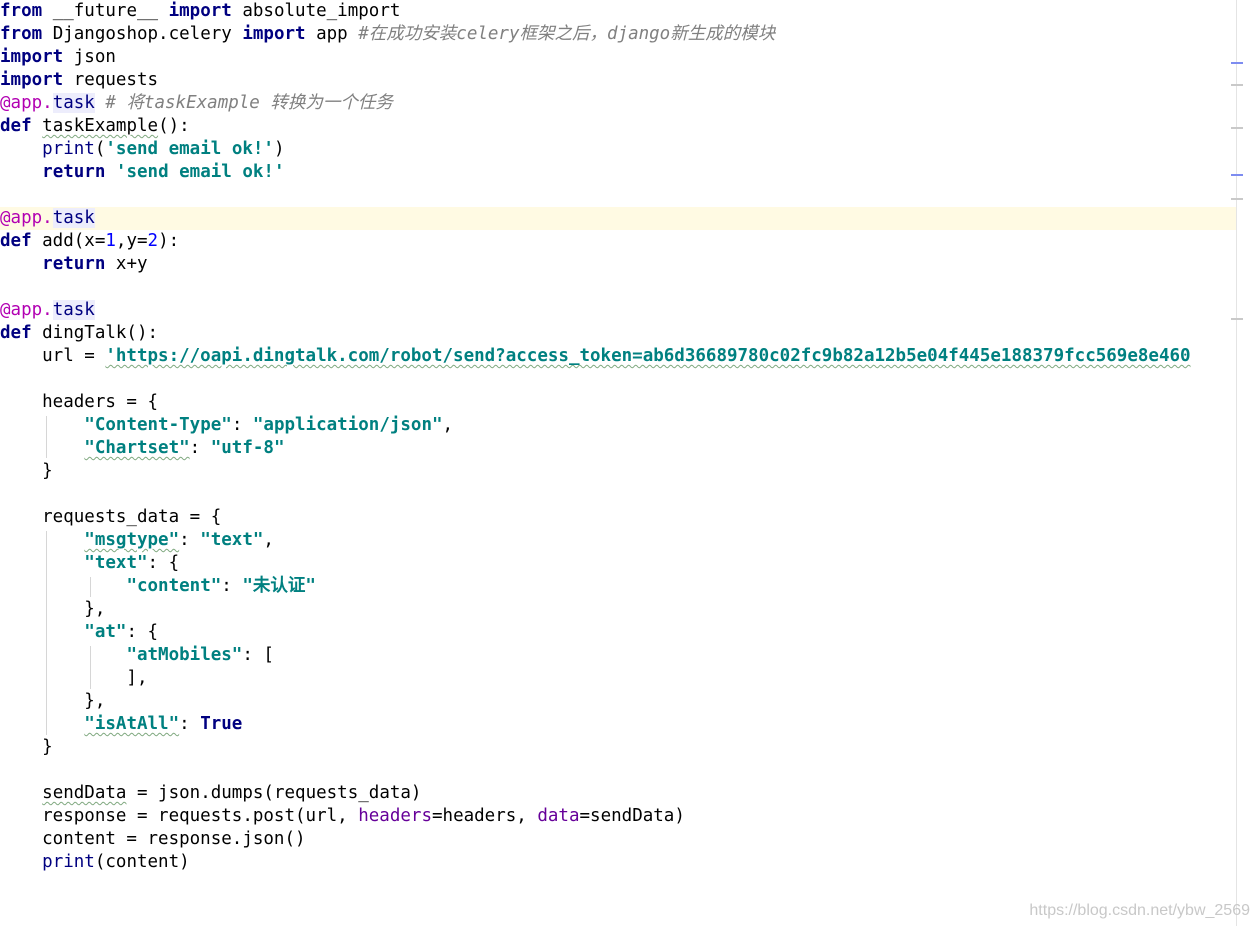 The image size is (1258, 926). Describe the element at coordinates (79, 402) in the screenshot. I see `code-line-18: headers = {` at that location.